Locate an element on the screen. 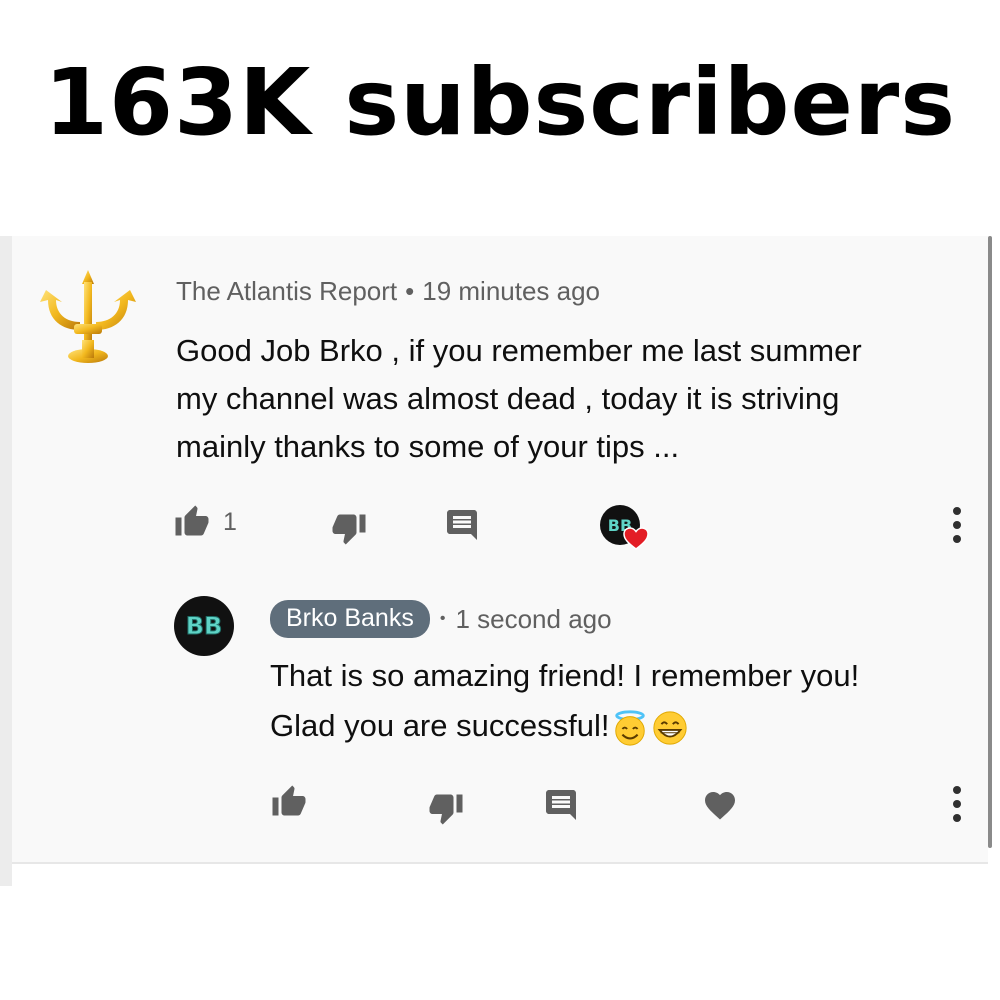  reply-avatar-letters: BB is located at coordinates (204, 626).